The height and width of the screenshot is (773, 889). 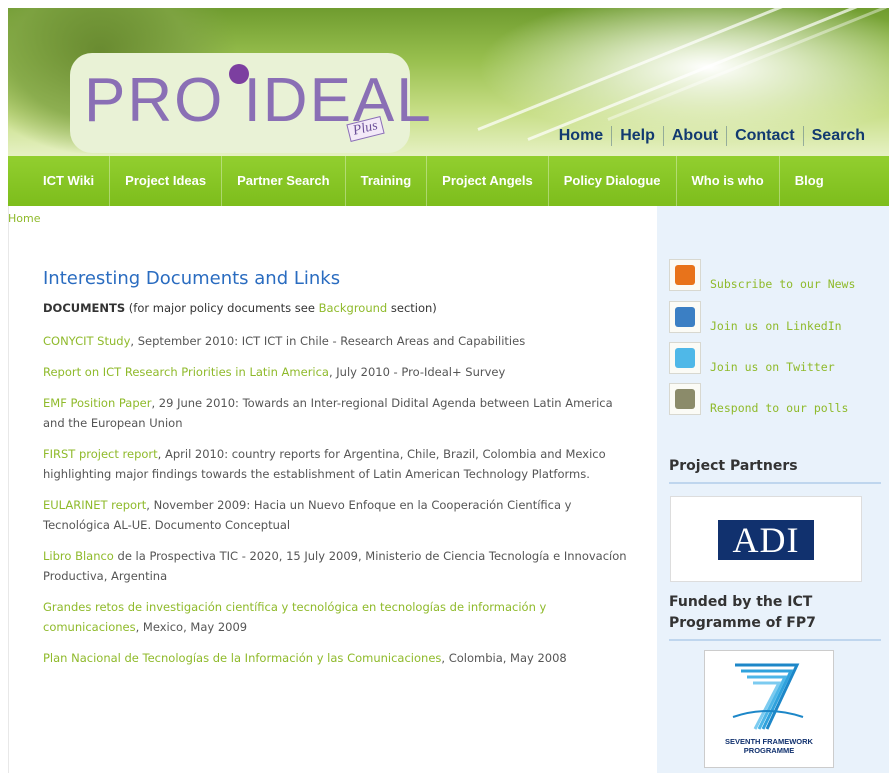 I want to click on adi-logo: ADI, so click(x=766, y=540).